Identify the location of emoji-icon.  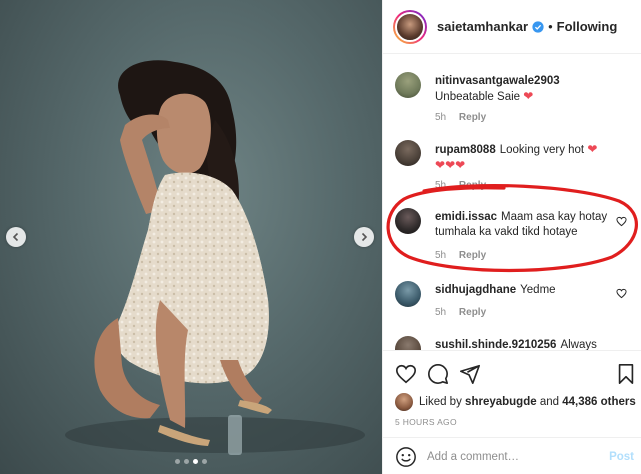
(406, 457).